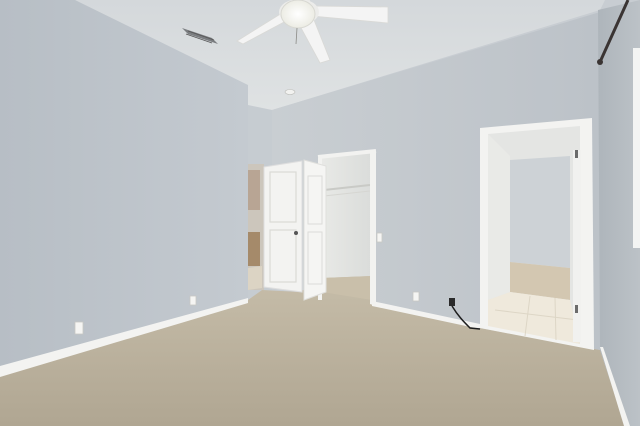 Image resolution: width=640 pixels, height=426 pixels. What do you see at coordinates (452, 302) in the screenshot?
I see `outlet-plugged` at bounding box center [452, 302].